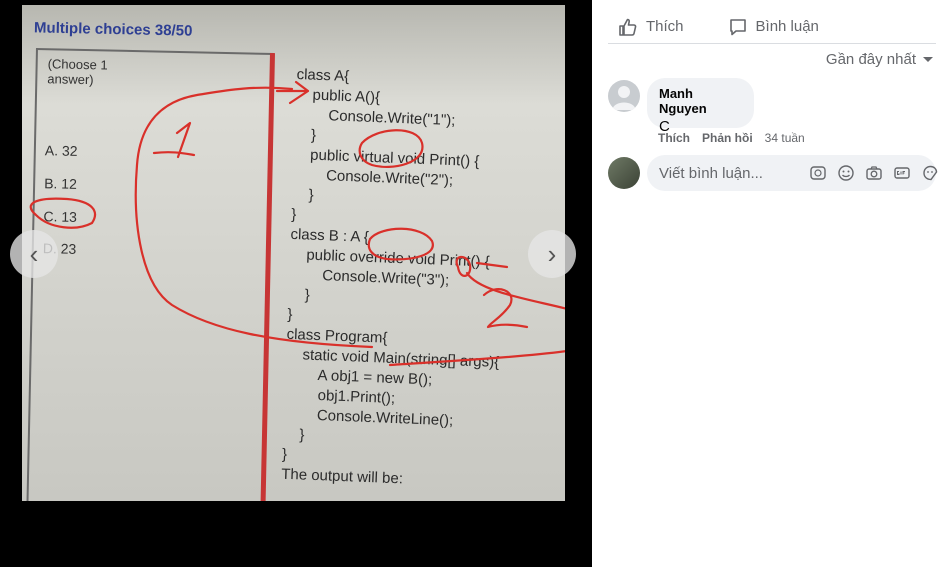 Image resolution: width=942 pixels, height=567 pixels. I want to click on thumbs-up-icon, so click(628, 27).